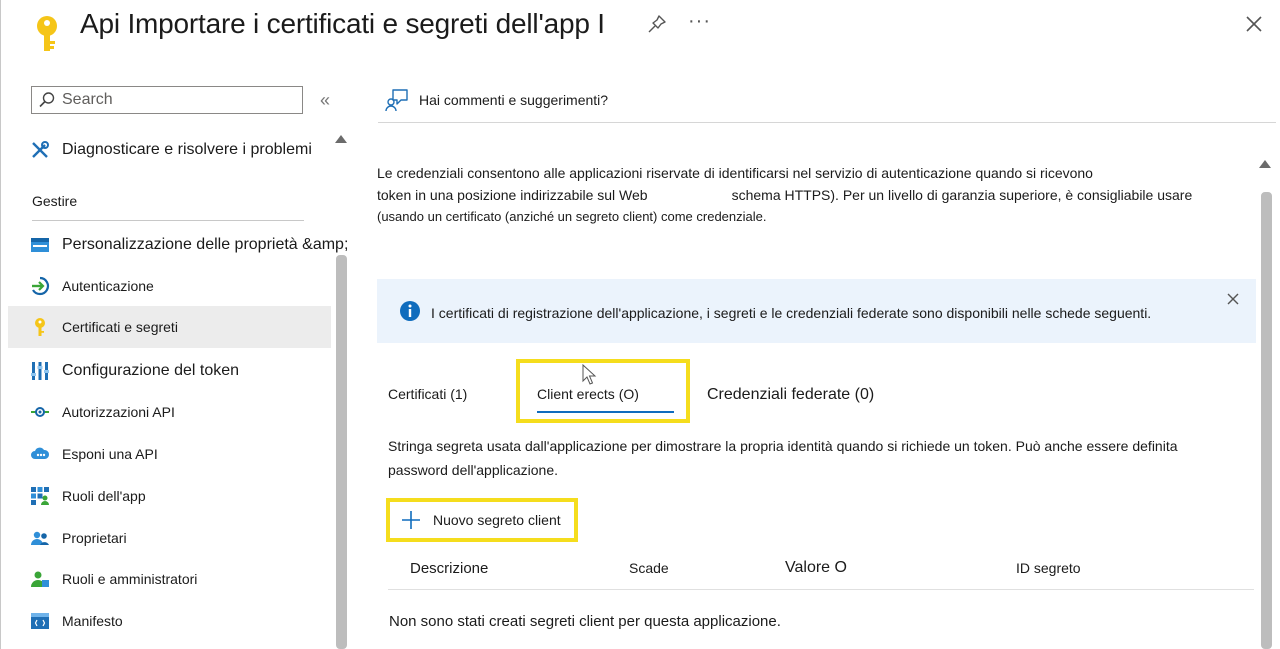 This screenshot has height=649, width=1280. Describe the element at coordinates (816, 568) in the screenshot. I see `column-header-value: Valore O` at that location.